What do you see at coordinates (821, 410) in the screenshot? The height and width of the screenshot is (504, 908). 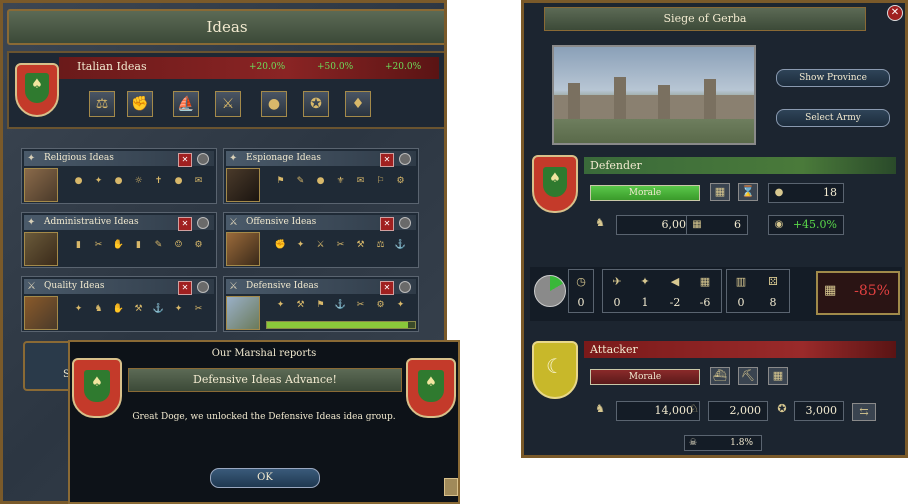 I see `artillery-value: 3,000` at bounding box center [821, 410].